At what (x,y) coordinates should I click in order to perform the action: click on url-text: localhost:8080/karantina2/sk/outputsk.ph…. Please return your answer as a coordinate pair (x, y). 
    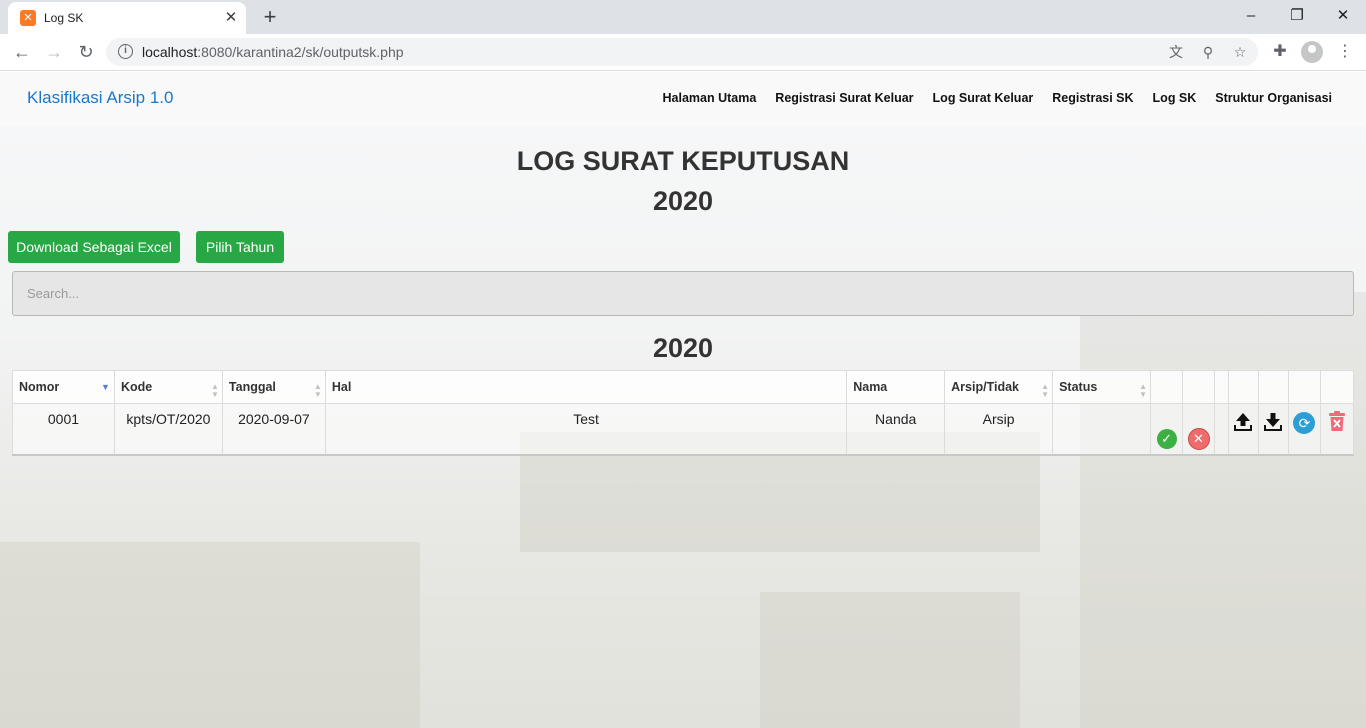
    Looking at the image, I should click on (273, 52).